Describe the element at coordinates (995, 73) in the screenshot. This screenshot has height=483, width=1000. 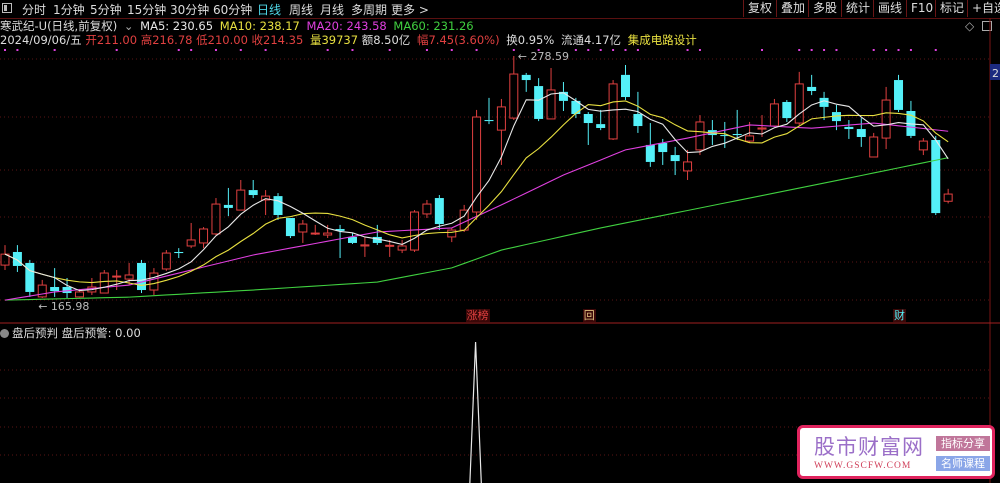
I see `axis-price-tag-label: 2` at that location.